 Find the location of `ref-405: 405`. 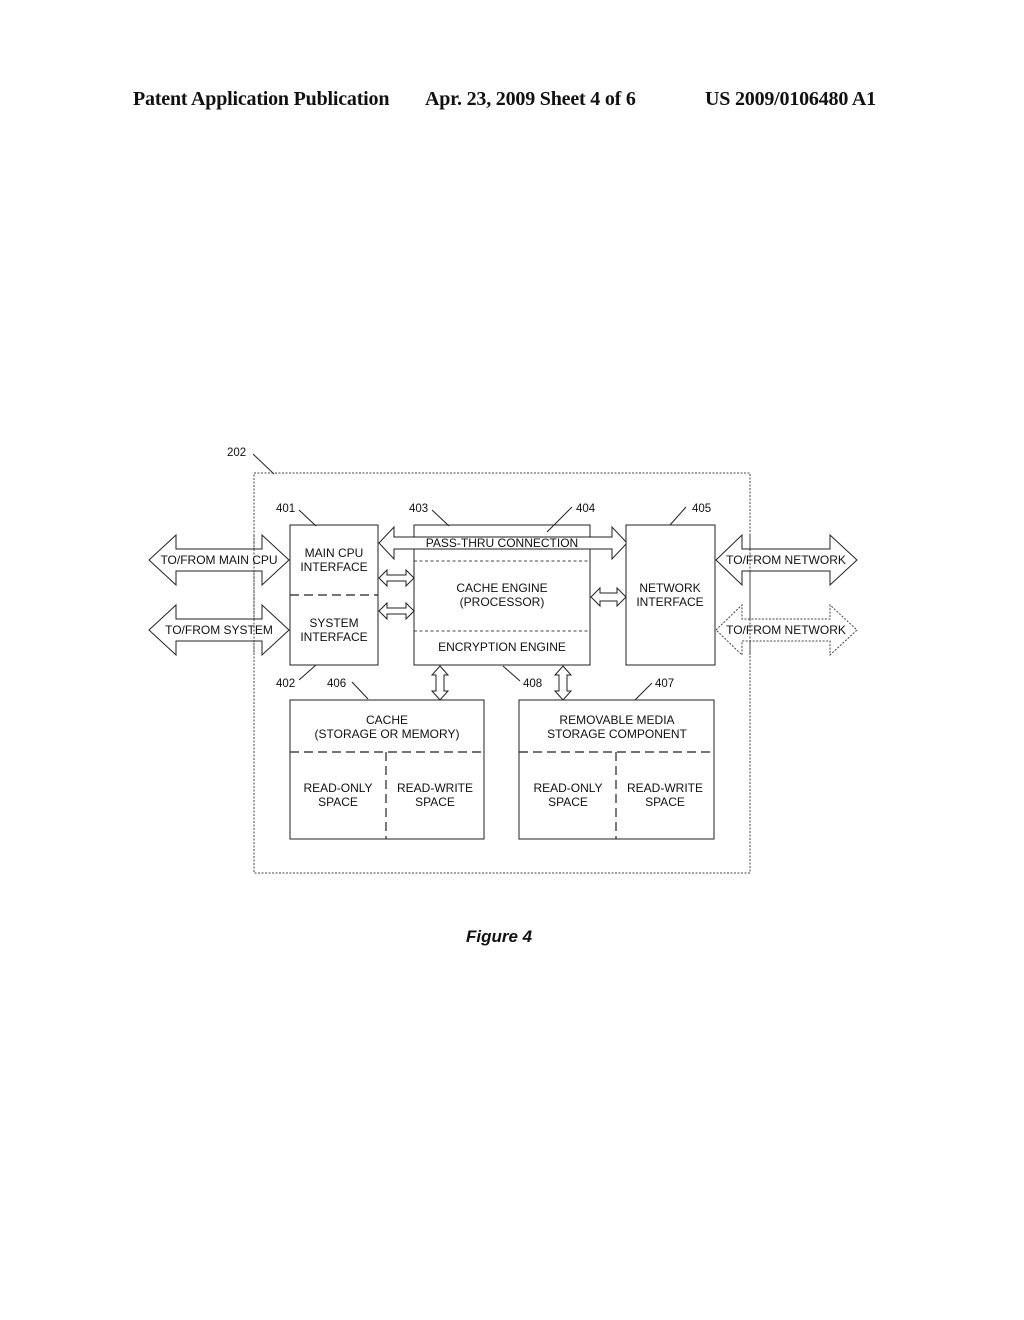

ref-405: 405 is located at coordinates (701, 509).